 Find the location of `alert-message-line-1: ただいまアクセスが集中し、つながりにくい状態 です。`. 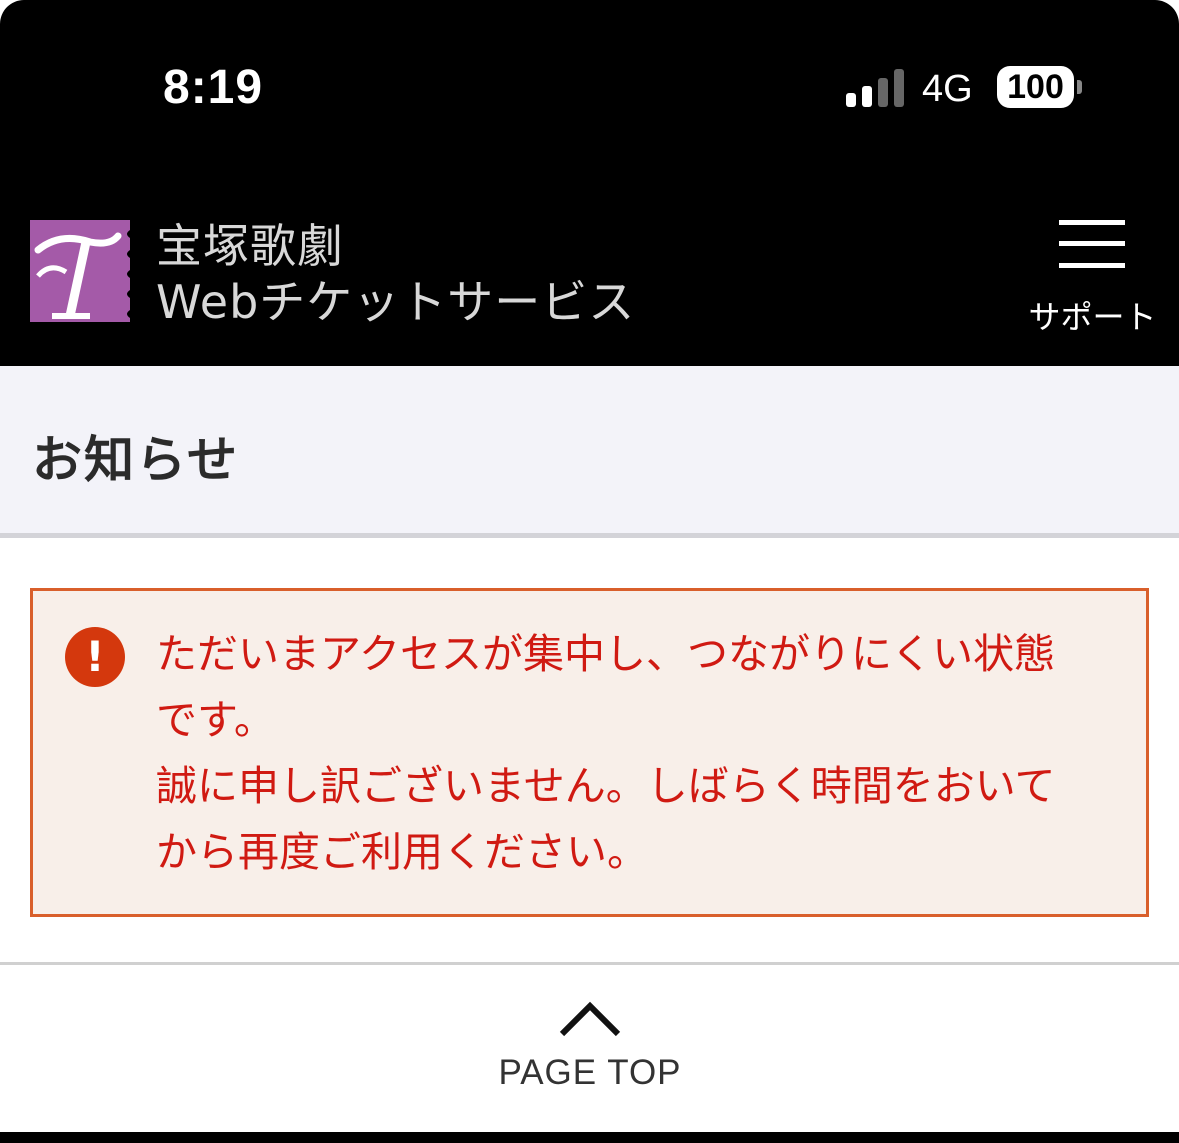

alert-message-line-1: ただいまアクセスが集中し、つながりにくい状態 です。 is located at coordinates (606, 687).